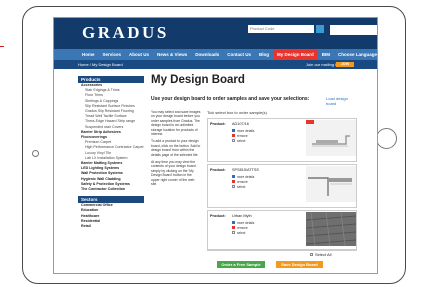 Image resolution: width=429 pixels, height=287 pixels. What do you see at coordinates (207, 54) in the screenshot?
I see `nav-downloads: Downloads` at bounding box center [207, 54].